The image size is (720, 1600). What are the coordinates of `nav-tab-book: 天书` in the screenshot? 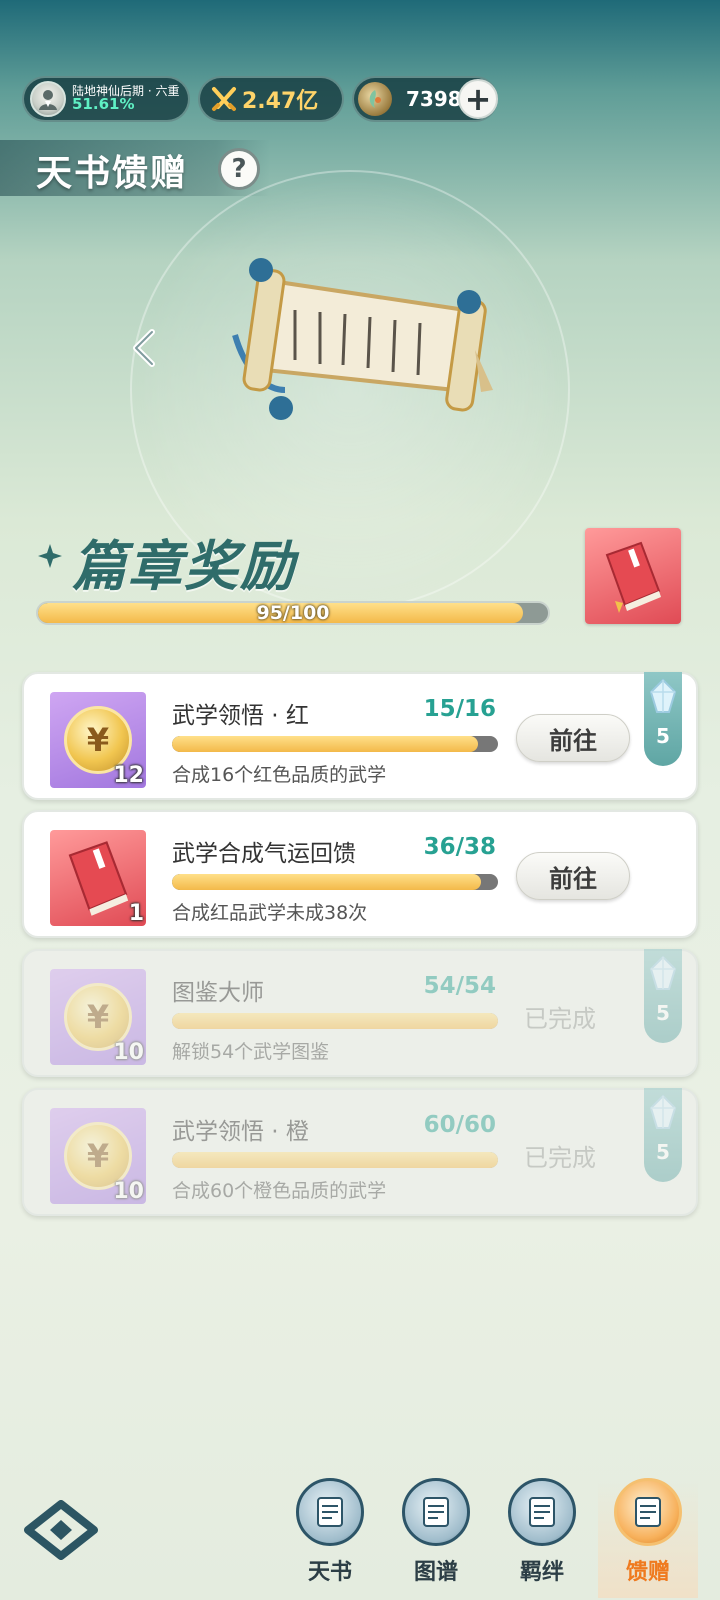 It's located at (330, 1538).